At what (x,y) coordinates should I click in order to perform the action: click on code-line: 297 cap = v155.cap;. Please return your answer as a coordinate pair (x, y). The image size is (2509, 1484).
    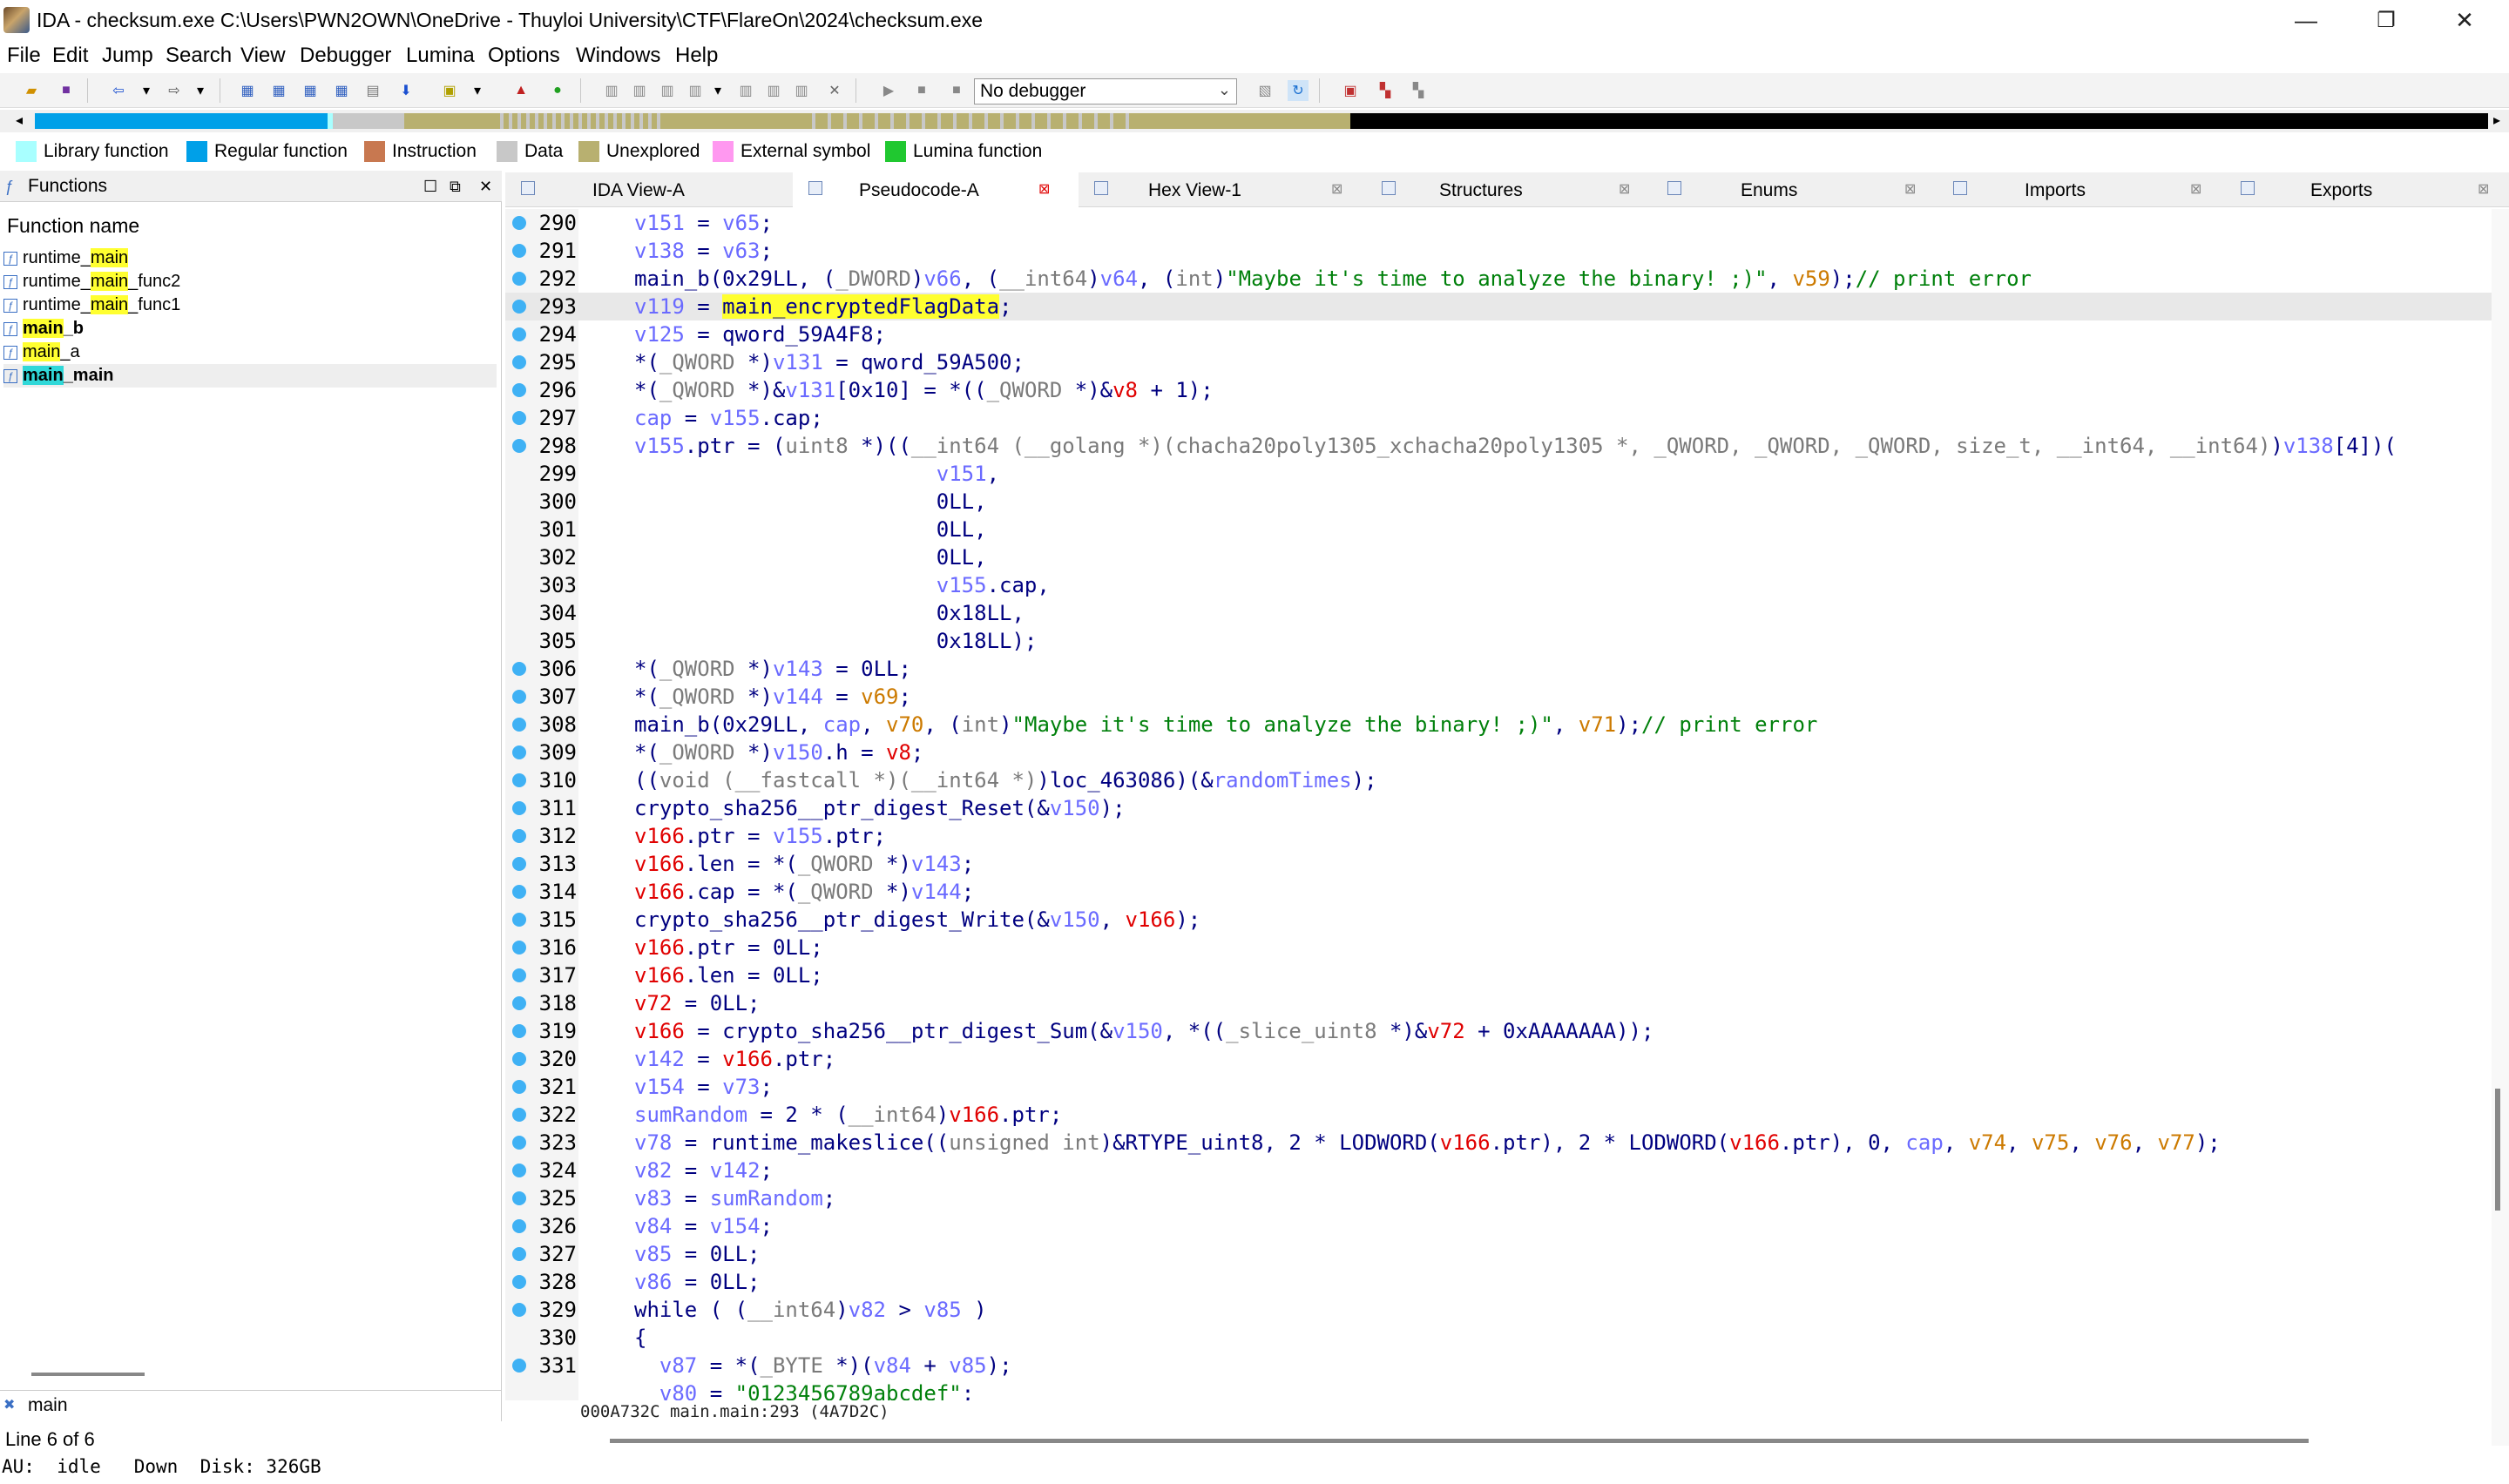
    Looking at the image, I should click on (1498, 418).